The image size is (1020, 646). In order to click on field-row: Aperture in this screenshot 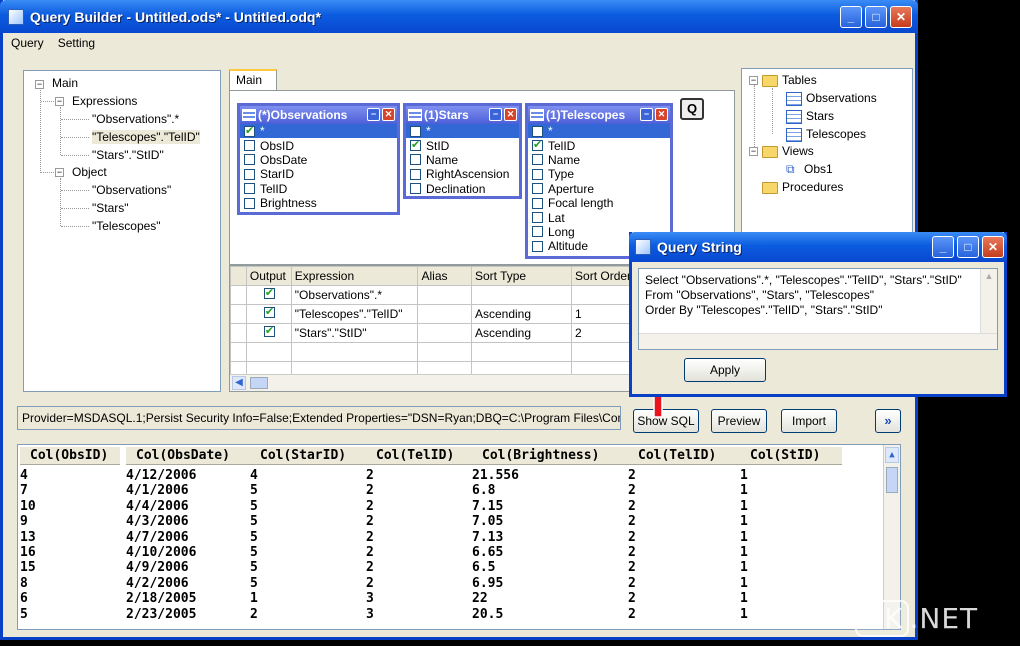, I will do `click(599, 189)`.